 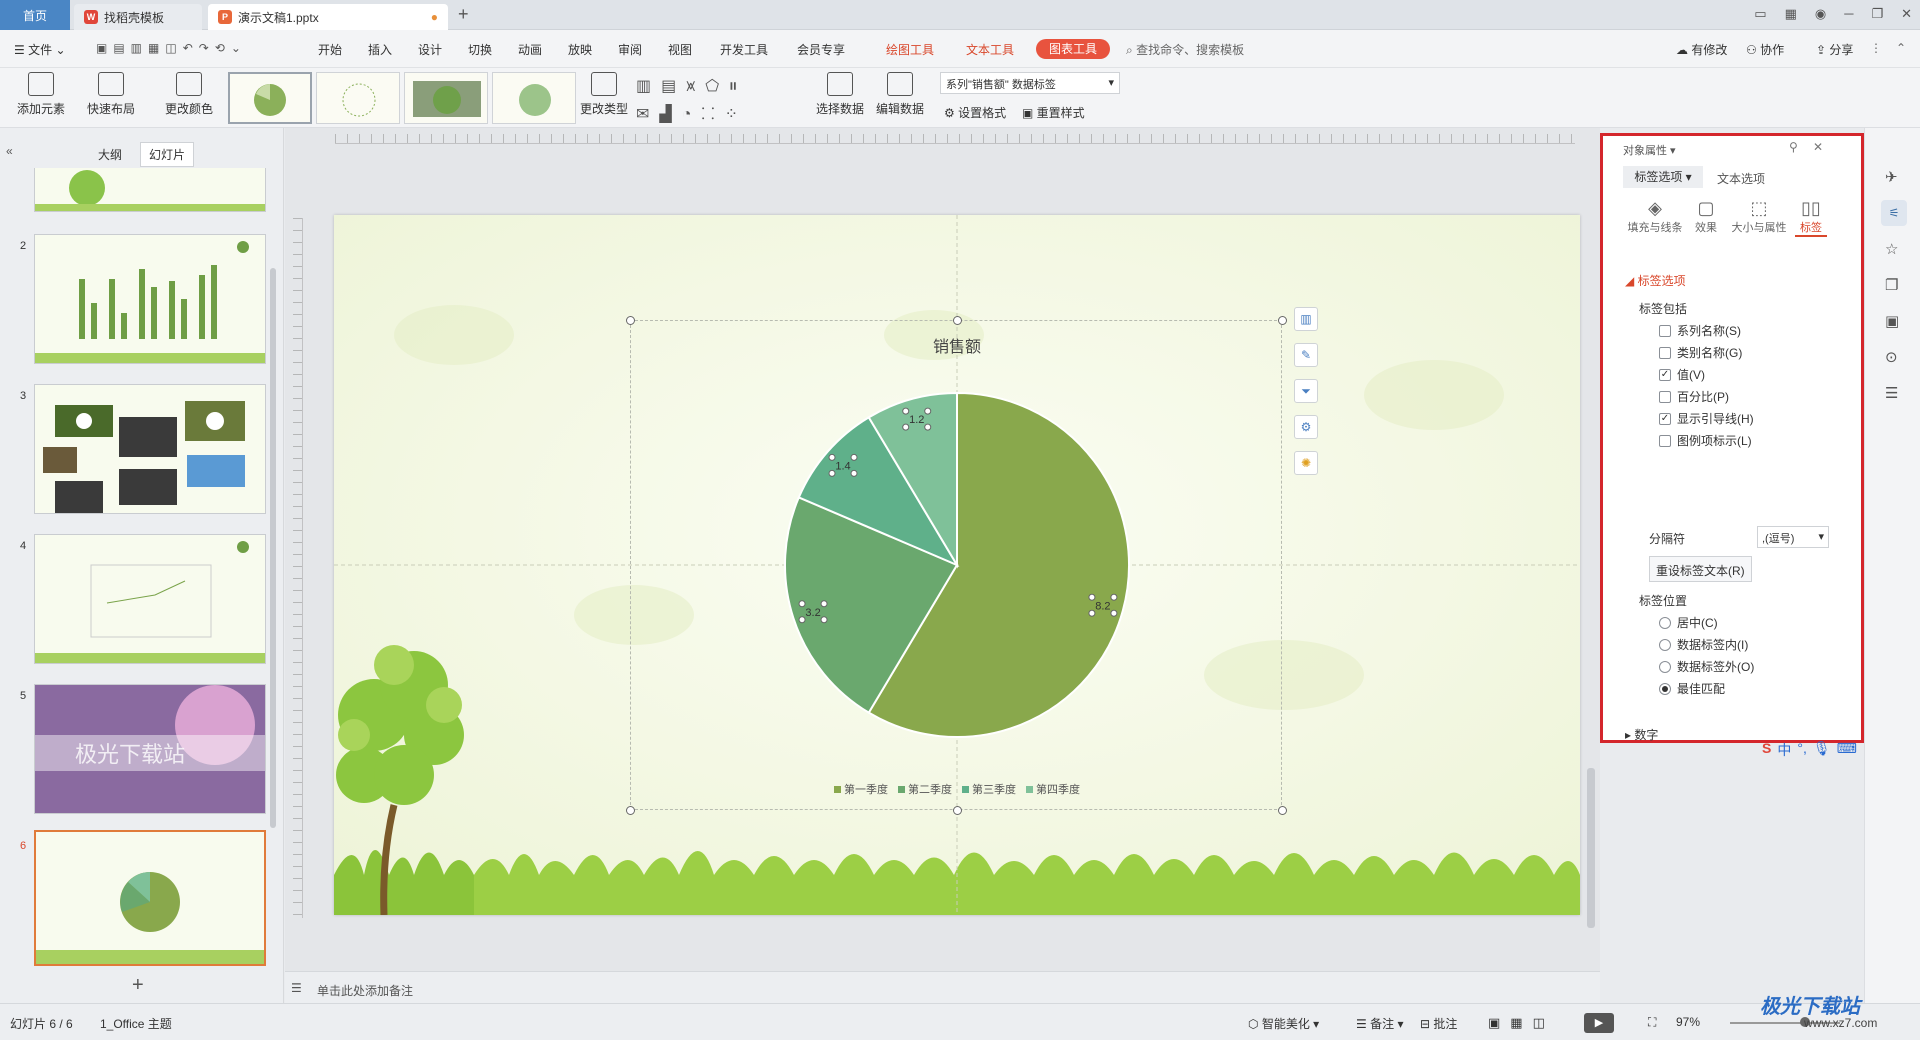 What do you see at coordinates (630, 49) in the screenshot?
I see `menu-review: 审阅` at bounding box center [630, 49].